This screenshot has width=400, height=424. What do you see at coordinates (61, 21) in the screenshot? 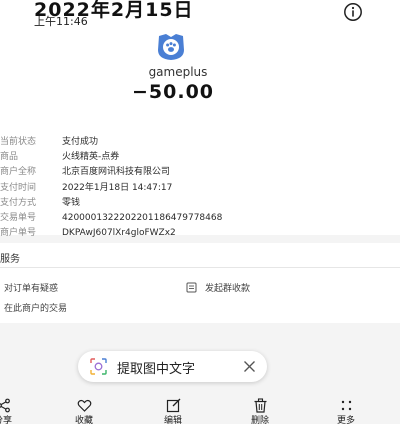
I see `photo-time: 上午11:46` at bounding box center [61, 21].